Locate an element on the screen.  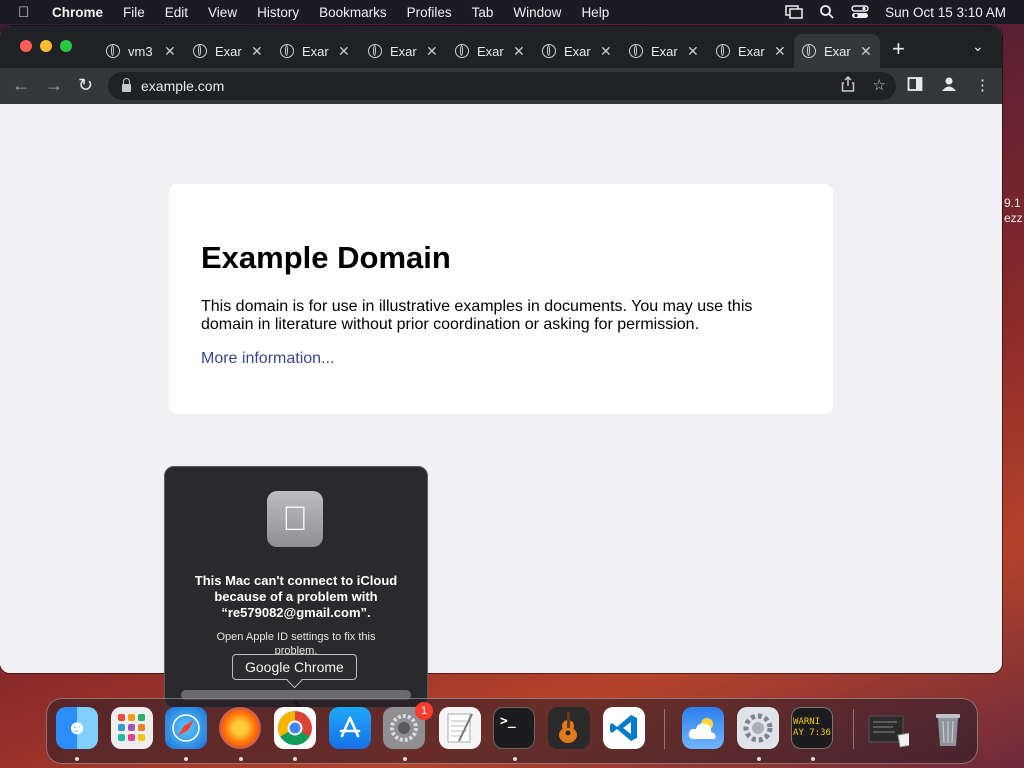
safari-icon is located at coordinates (186, 728).